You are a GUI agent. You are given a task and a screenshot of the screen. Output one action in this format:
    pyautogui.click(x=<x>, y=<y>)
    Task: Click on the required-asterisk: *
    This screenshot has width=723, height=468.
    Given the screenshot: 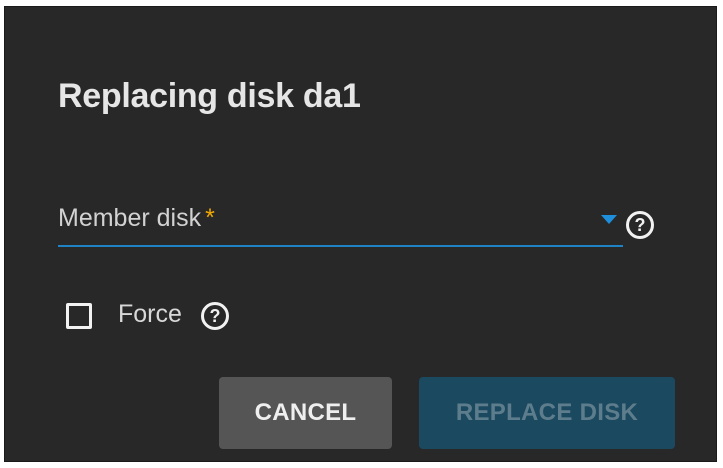 What is the action you would take?
    pyautogui.click(x=210, y=218)
    